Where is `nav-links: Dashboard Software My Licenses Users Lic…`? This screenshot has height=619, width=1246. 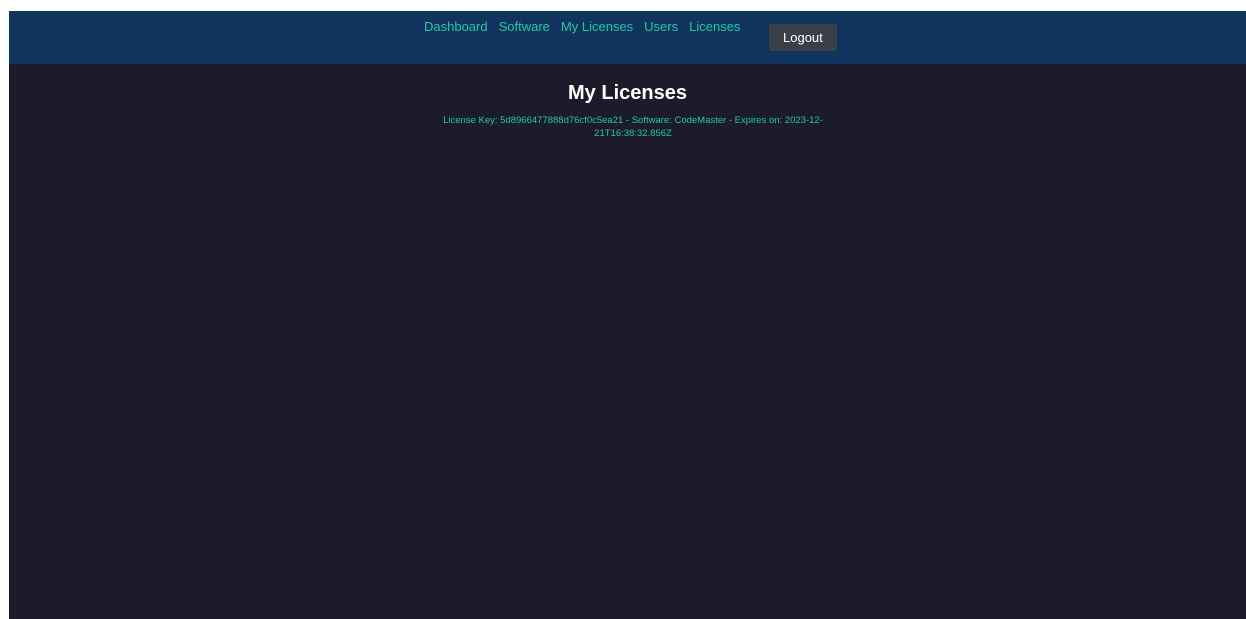 nav-links: Dashboard Software My Licenses Users Lic… is located at coordinates (587, 26).